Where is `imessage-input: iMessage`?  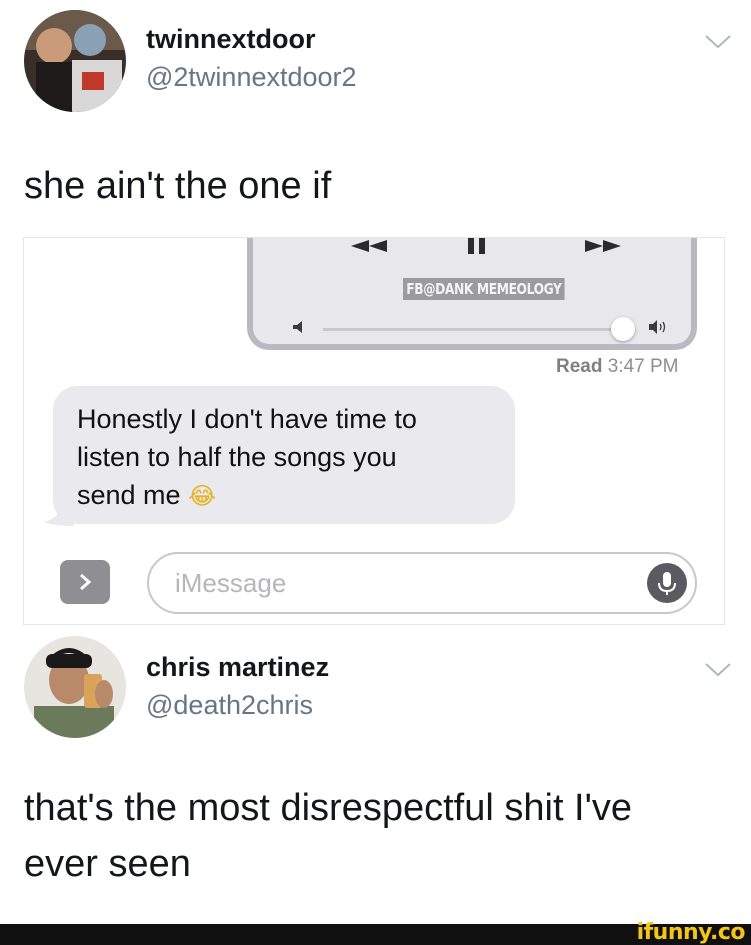
imessage-input: iMessage is located at coordinates (422, 583).